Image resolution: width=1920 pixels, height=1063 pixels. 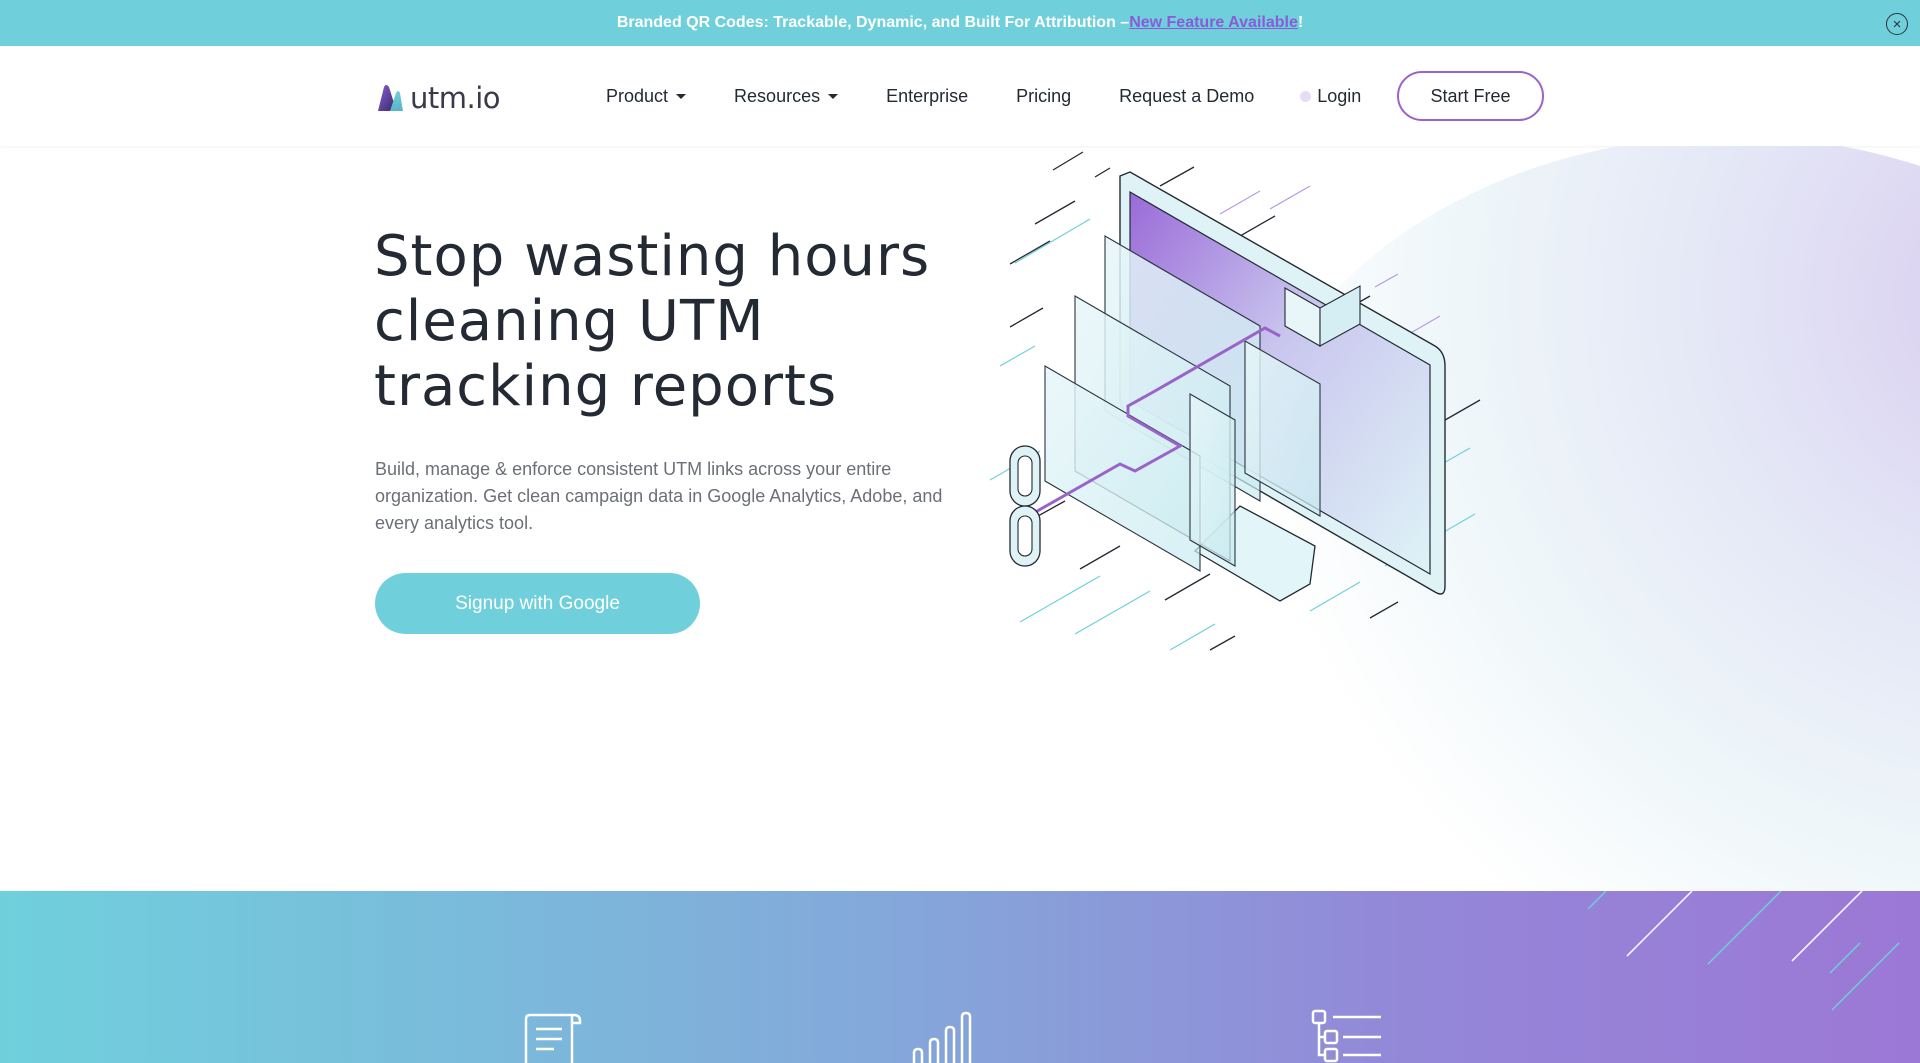 I want to click on nav-enterprise-label: Enterprise, so click(x=927, y=96).